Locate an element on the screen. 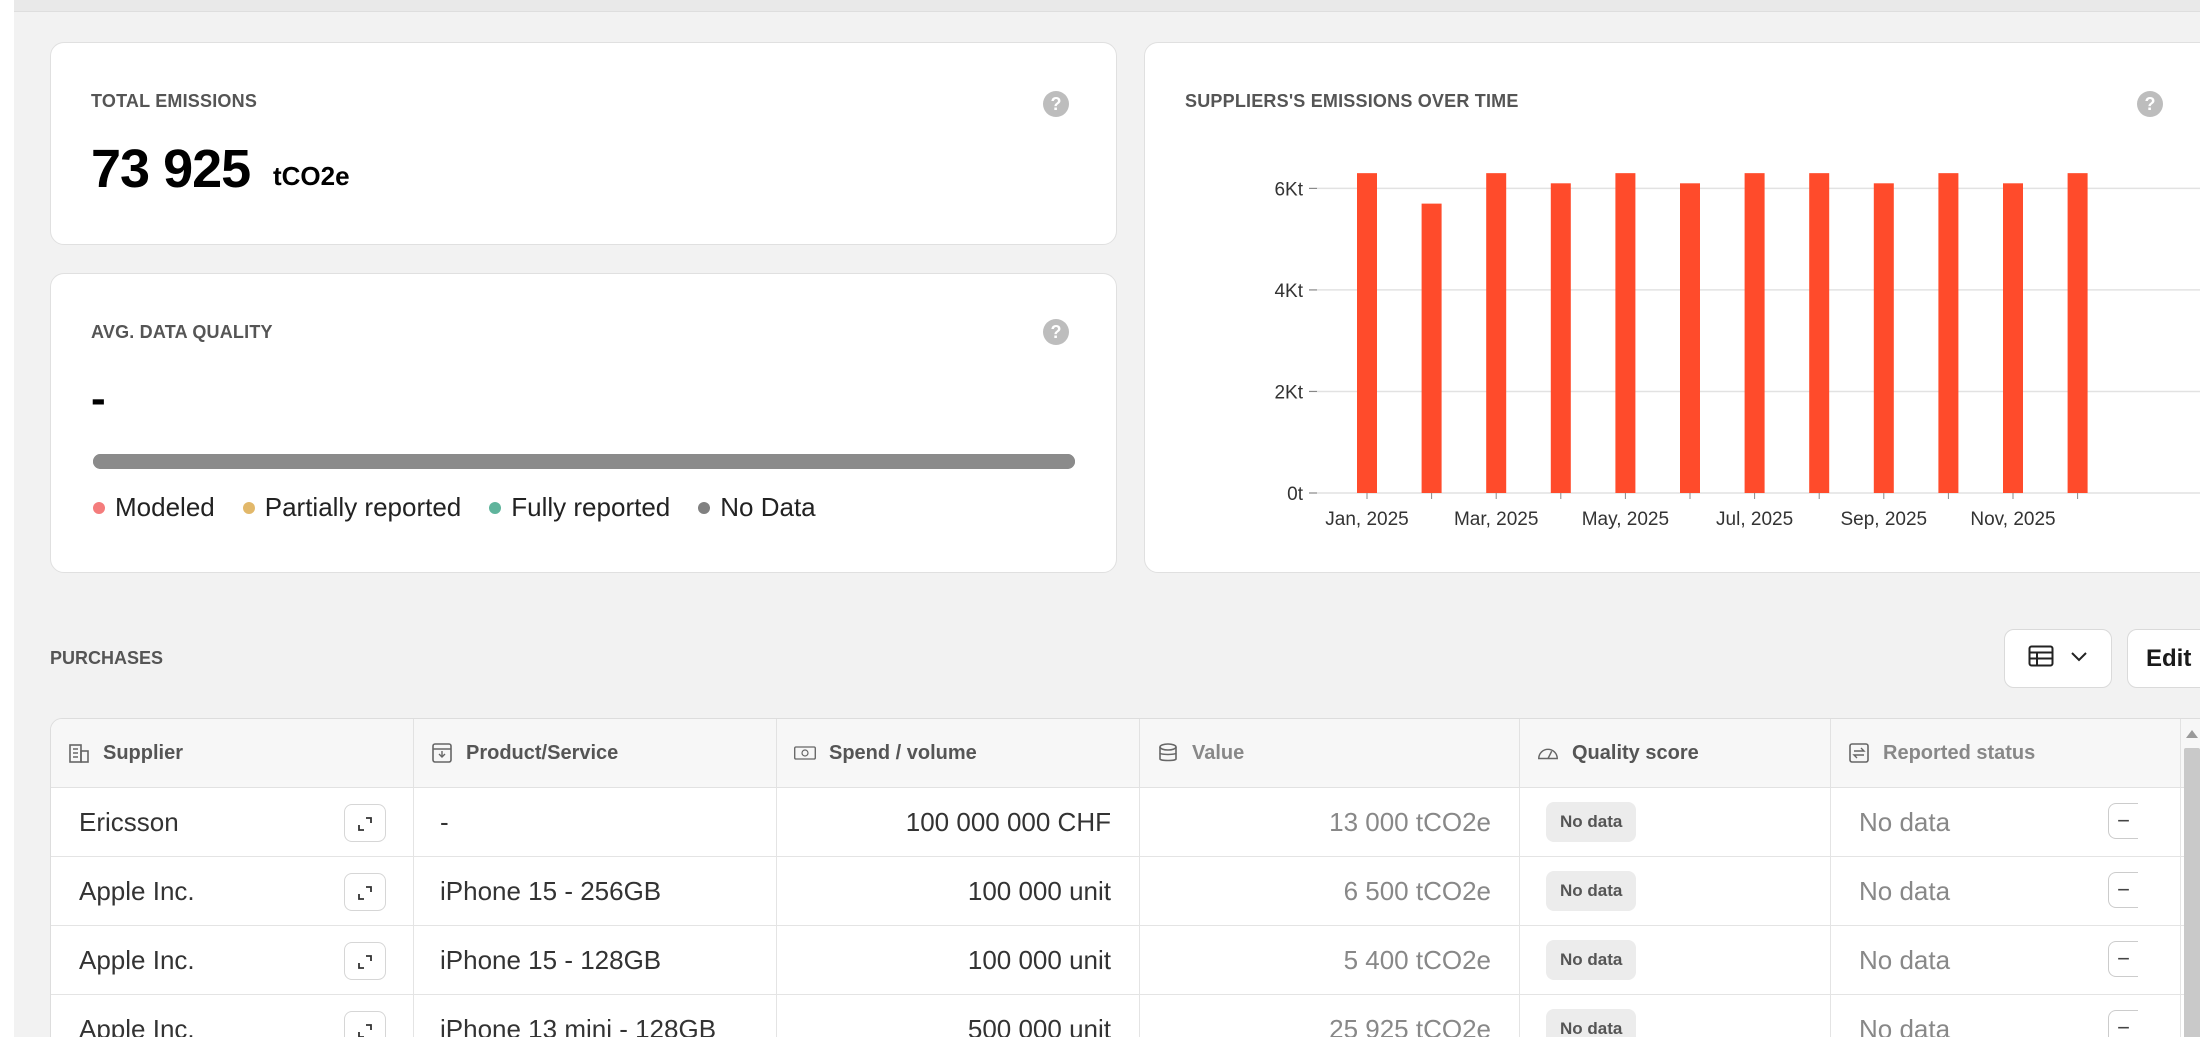  column-header-label: Spend / volume is located at coordinates (903, 752).